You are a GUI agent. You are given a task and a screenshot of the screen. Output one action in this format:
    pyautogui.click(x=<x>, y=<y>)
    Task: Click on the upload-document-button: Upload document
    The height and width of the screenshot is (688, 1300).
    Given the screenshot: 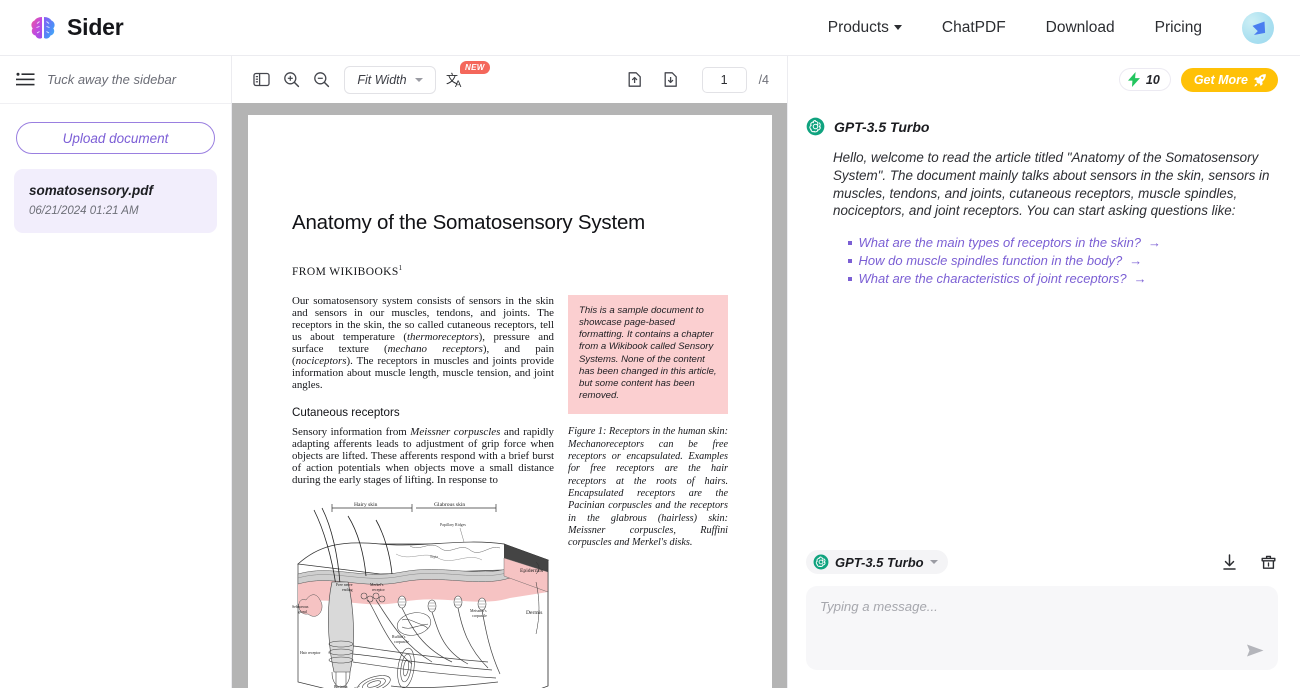 What is the action you would take?
    pyautogui.click(x=115, y=138)
    